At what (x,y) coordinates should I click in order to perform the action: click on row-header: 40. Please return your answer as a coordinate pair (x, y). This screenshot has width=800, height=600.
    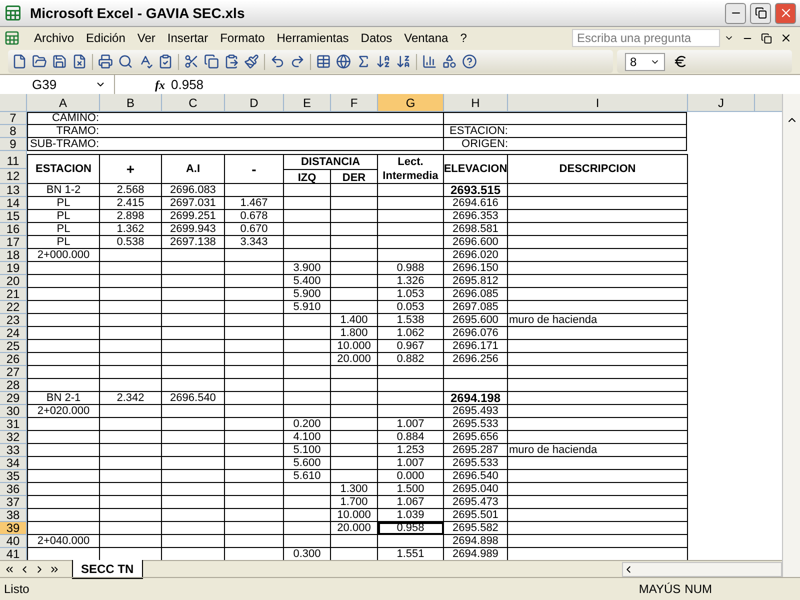
    Looking at the image, I should click on (13, 541).